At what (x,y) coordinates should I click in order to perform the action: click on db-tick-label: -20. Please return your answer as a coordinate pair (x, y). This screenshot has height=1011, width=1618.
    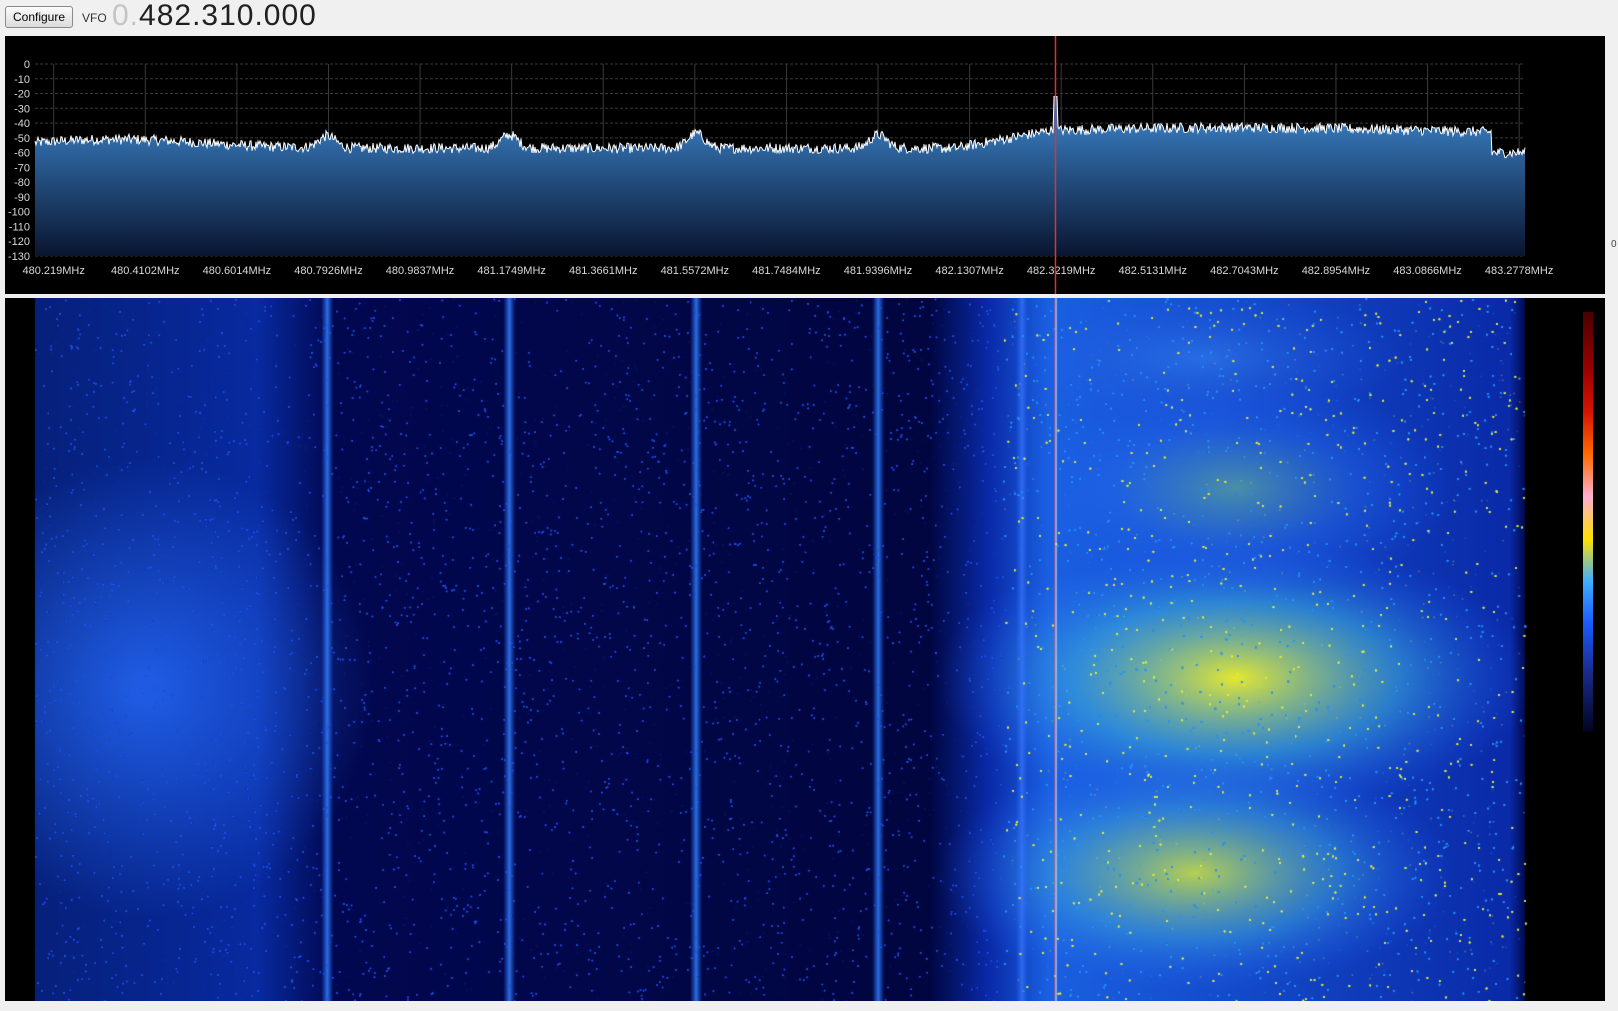
    Looking at the image, I should click on (22, 95).